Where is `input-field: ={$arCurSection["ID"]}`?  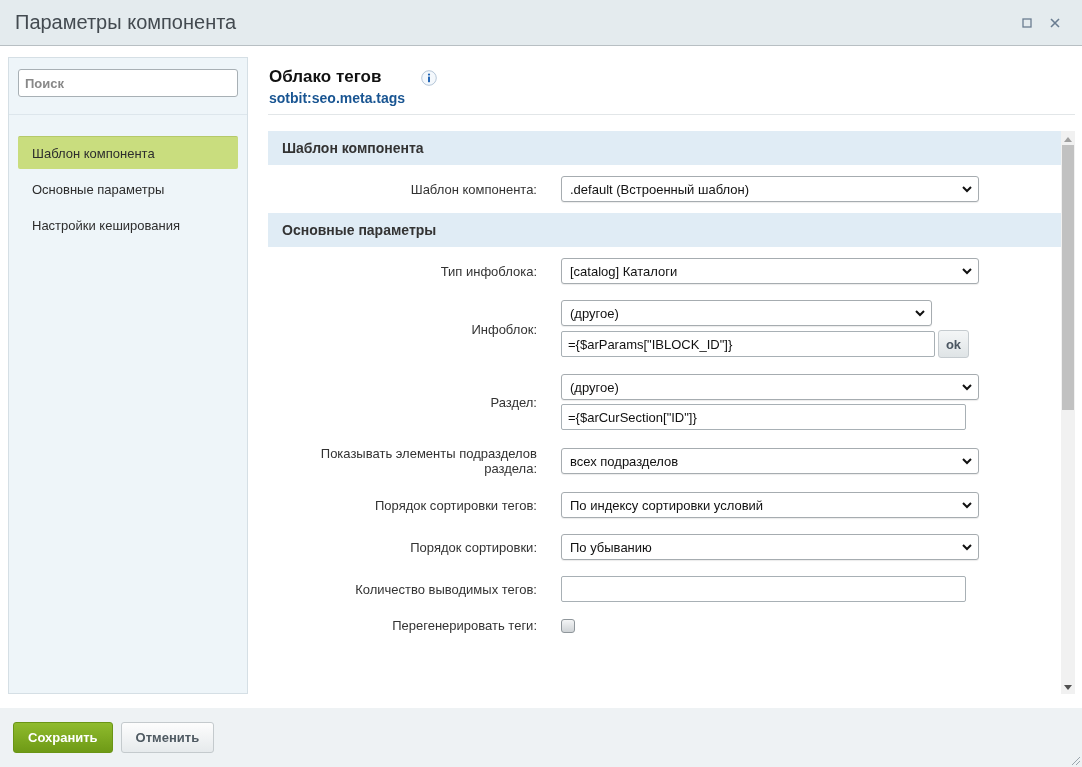 input-field: ={$arCurSection["ID"]} is located at coordinates (763, 417).